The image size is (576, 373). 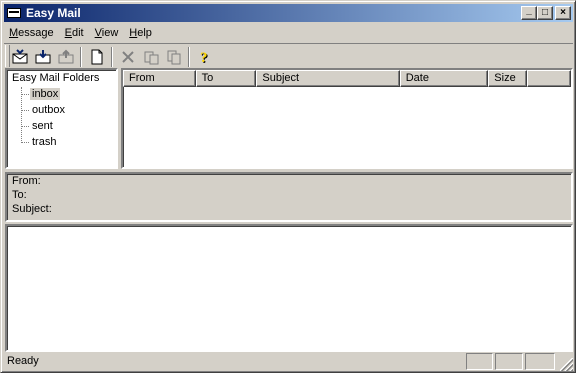 What do you see at coordinates (549, 78) in the screenshot?
I see `column-header-filler` at bounding box center [549, 78].